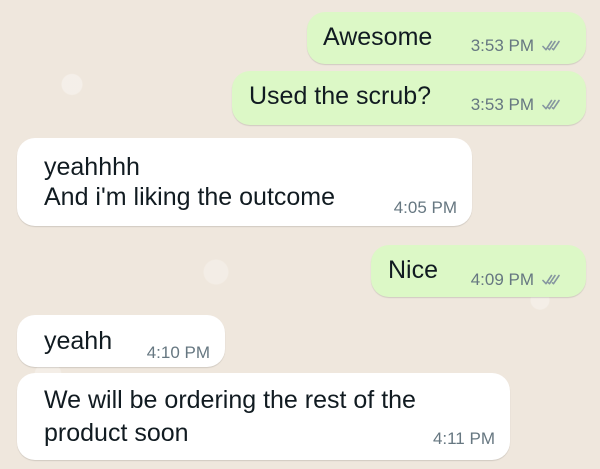 Image resolution: width=600 pixels, height=469 pixels. I want to click on message-meta: 4:11 PM, so click(464, 439).